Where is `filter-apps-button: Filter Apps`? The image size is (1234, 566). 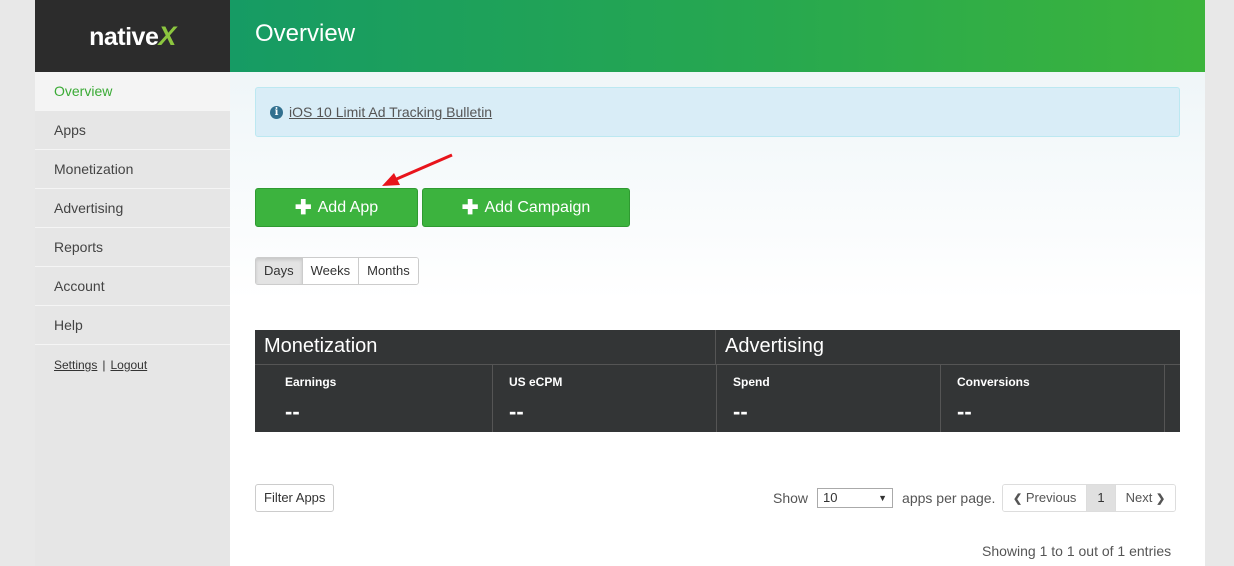 filter-apps-button: Filter Apps is located at coordinates (295, 498).